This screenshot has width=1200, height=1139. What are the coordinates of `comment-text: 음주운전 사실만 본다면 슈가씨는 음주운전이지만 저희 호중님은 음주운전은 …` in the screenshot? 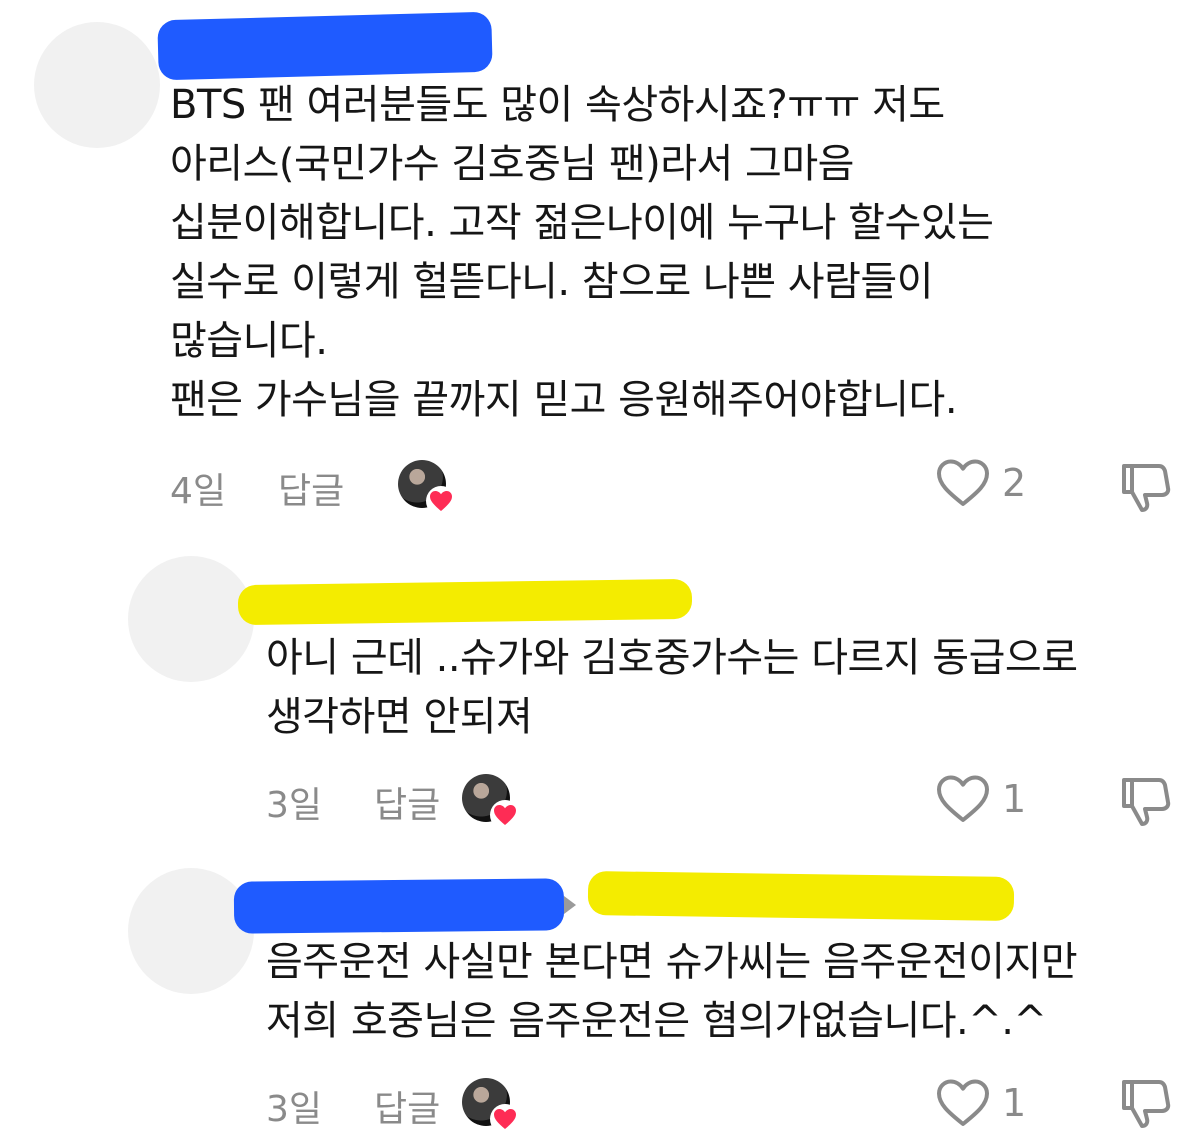 It's located at (672, 992).